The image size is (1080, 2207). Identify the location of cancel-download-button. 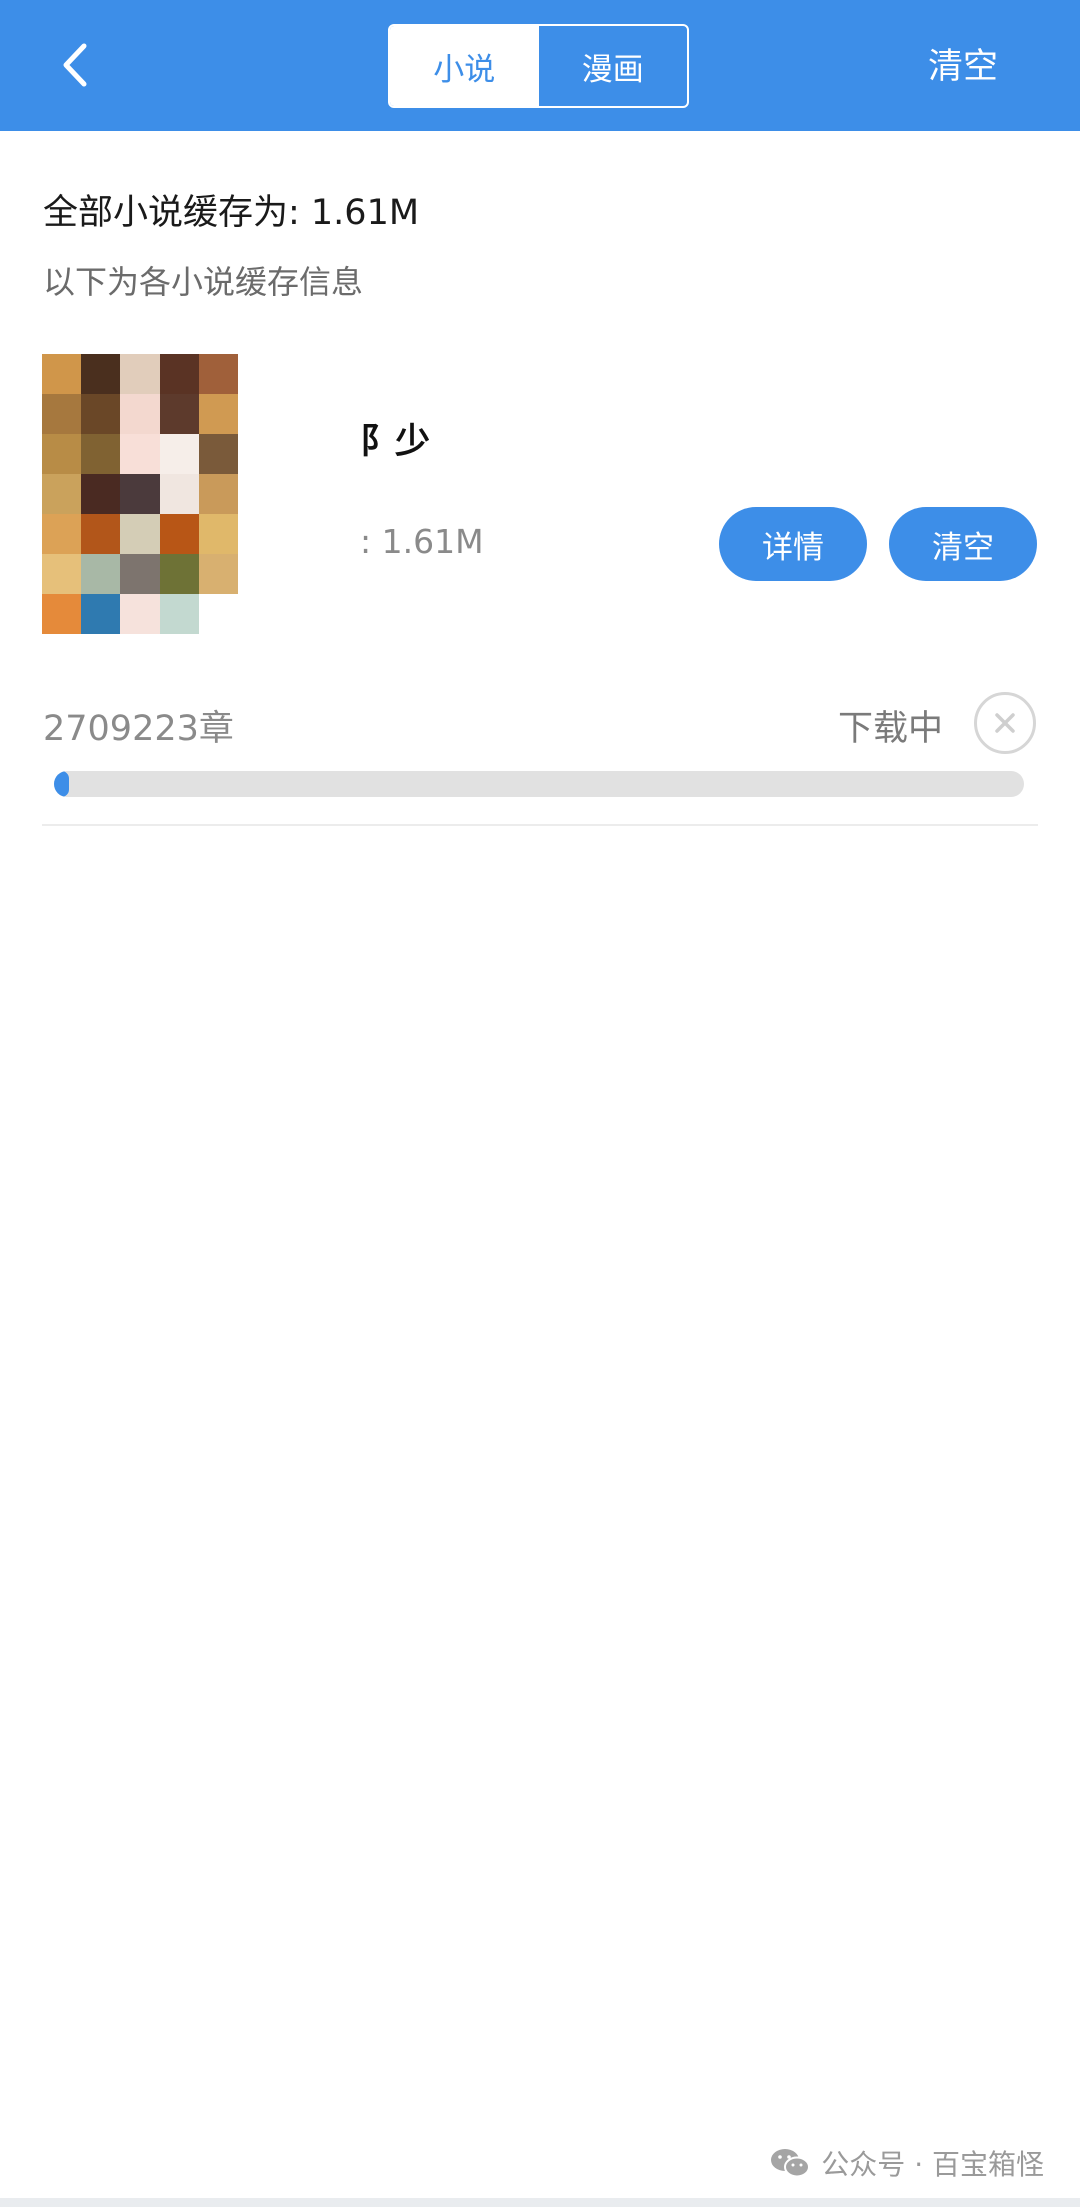
(1005, 723).